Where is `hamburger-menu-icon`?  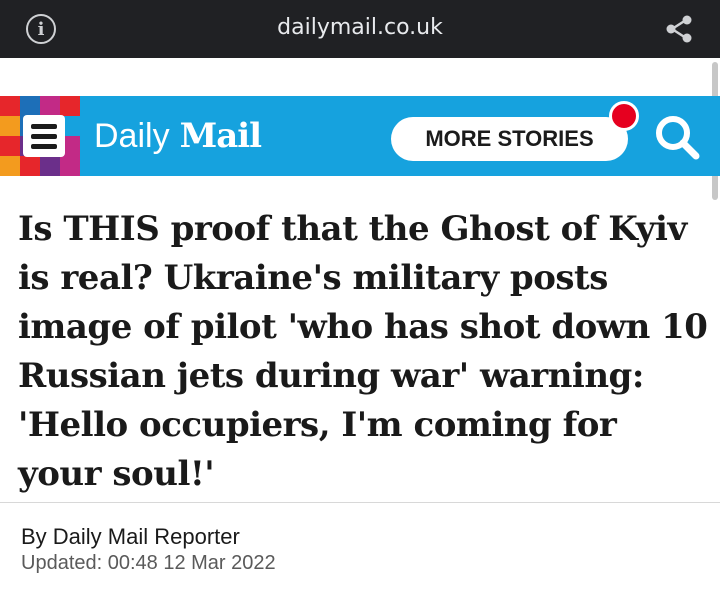 hamburger-menu-icon is located at coordinates (44, 136).